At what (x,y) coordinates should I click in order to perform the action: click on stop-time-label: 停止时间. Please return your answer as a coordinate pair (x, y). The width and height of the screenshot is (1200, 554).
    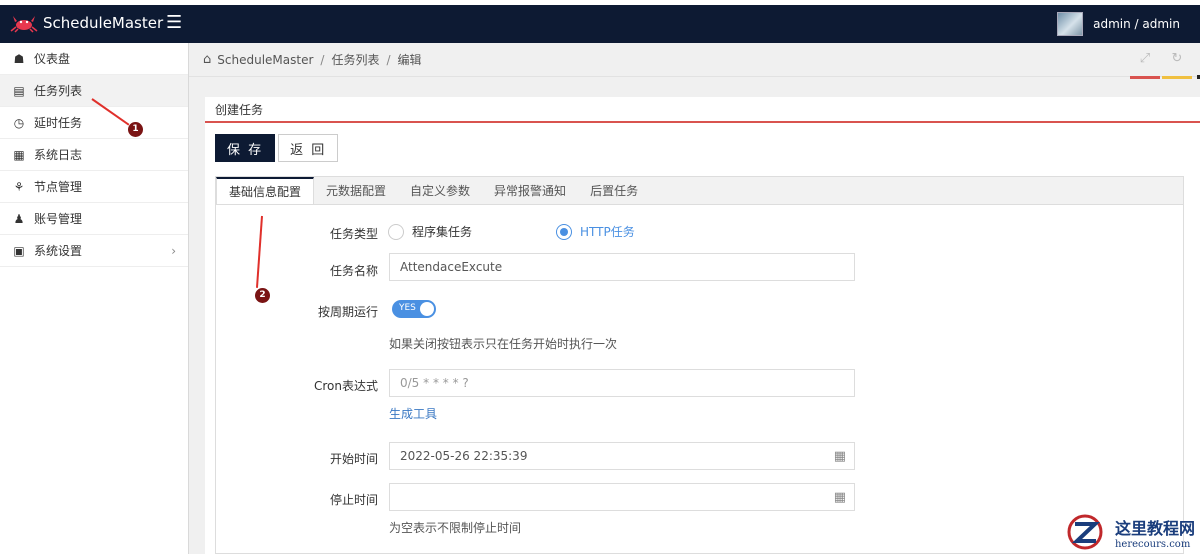
    Looking at the image, I should click on (353, 500).